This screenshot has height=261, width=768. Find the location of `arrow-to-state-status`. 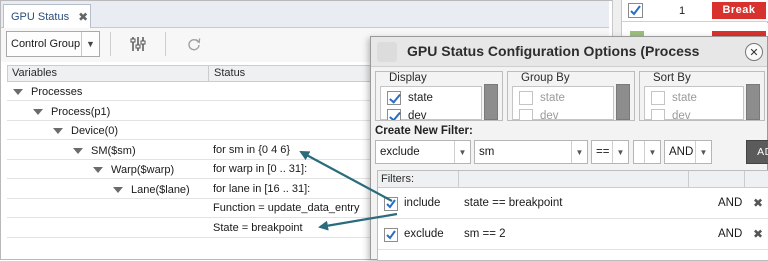

arrow-to-state-status is located at coordinates (358, 221).